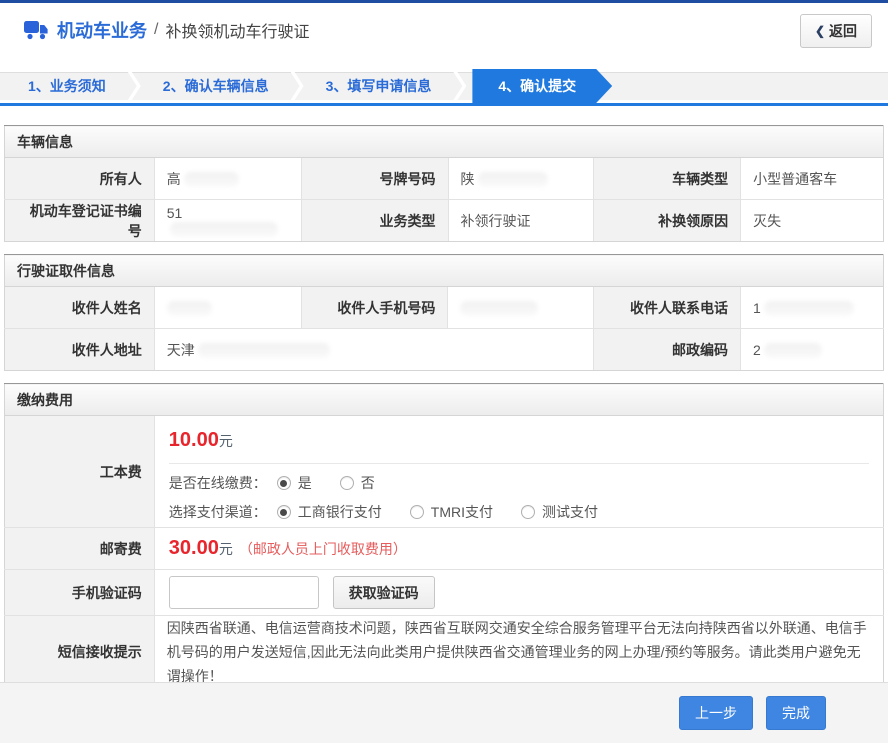 The width and height of the screenshot is (888, 743). What do you see at coordinates (518, 440) in the screenshot?
I see `production-fee-amount-line: 10.00元` at bounding box center [518, 440].